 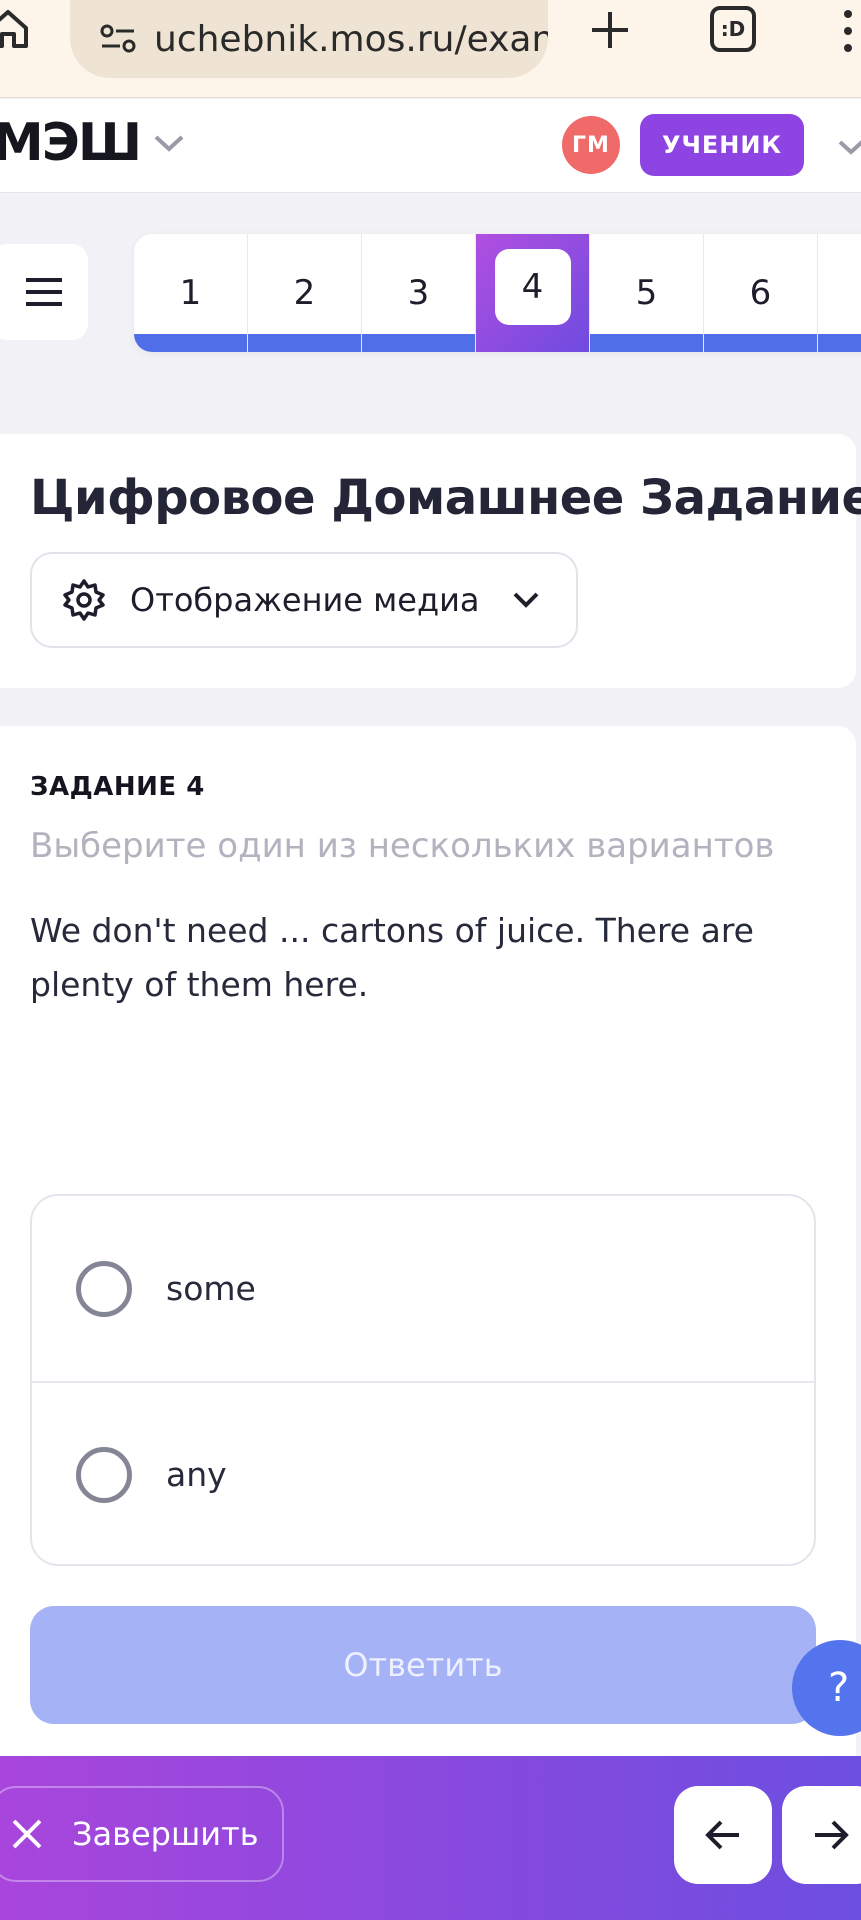 I want to click on finish-label: Завершить, so click(x=165, y=1834).